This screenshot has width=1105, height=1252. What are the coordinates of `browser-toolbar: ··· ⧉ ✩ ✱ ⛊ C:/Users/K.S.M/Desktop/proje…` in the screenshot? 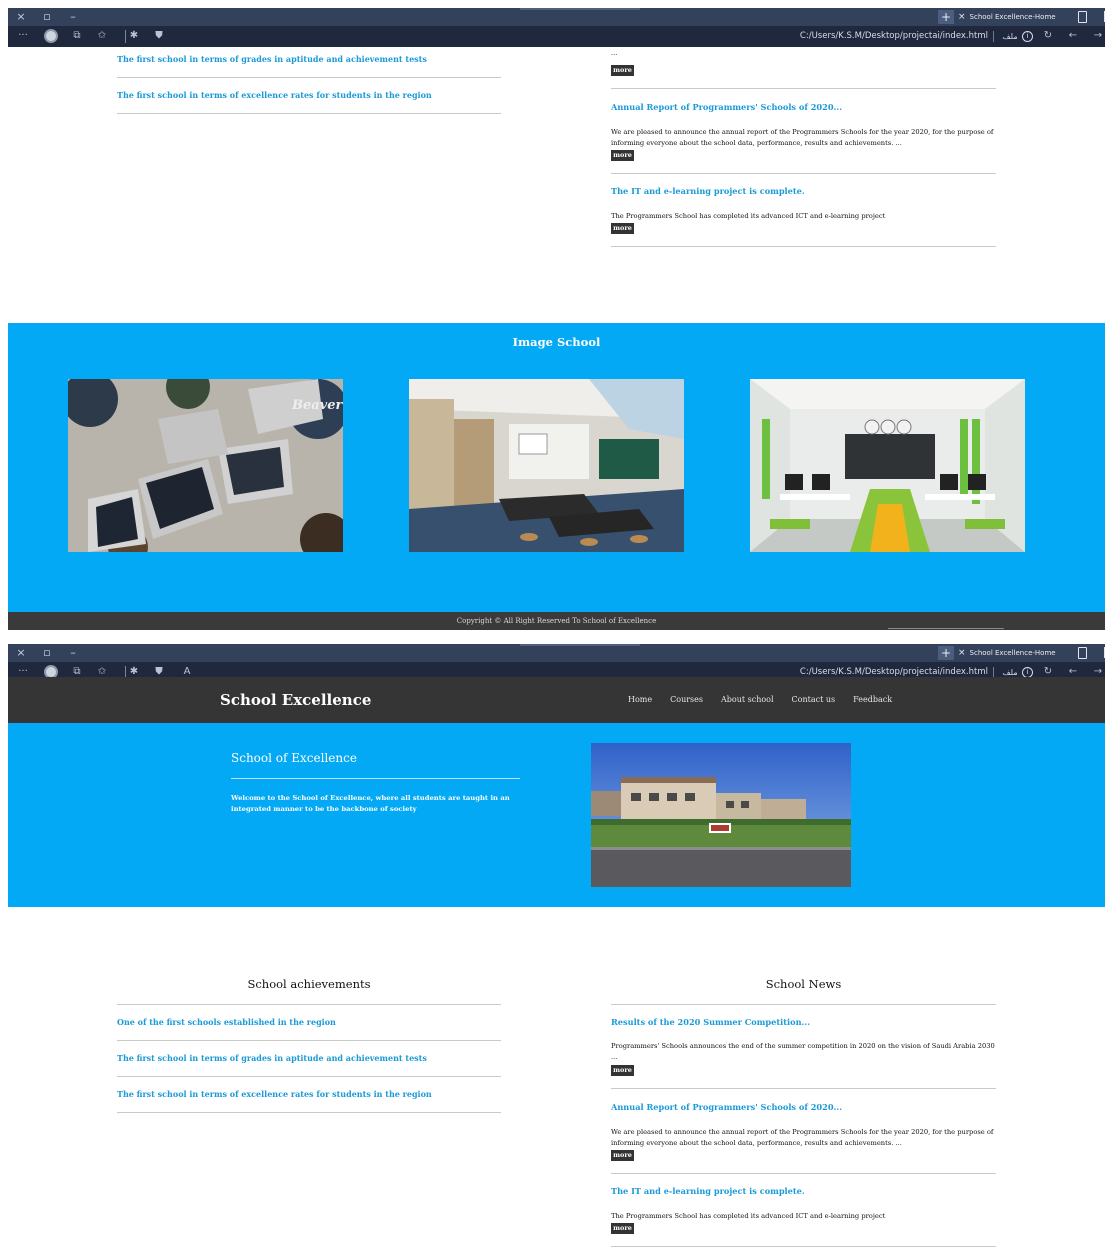 It's located at (556, 36).